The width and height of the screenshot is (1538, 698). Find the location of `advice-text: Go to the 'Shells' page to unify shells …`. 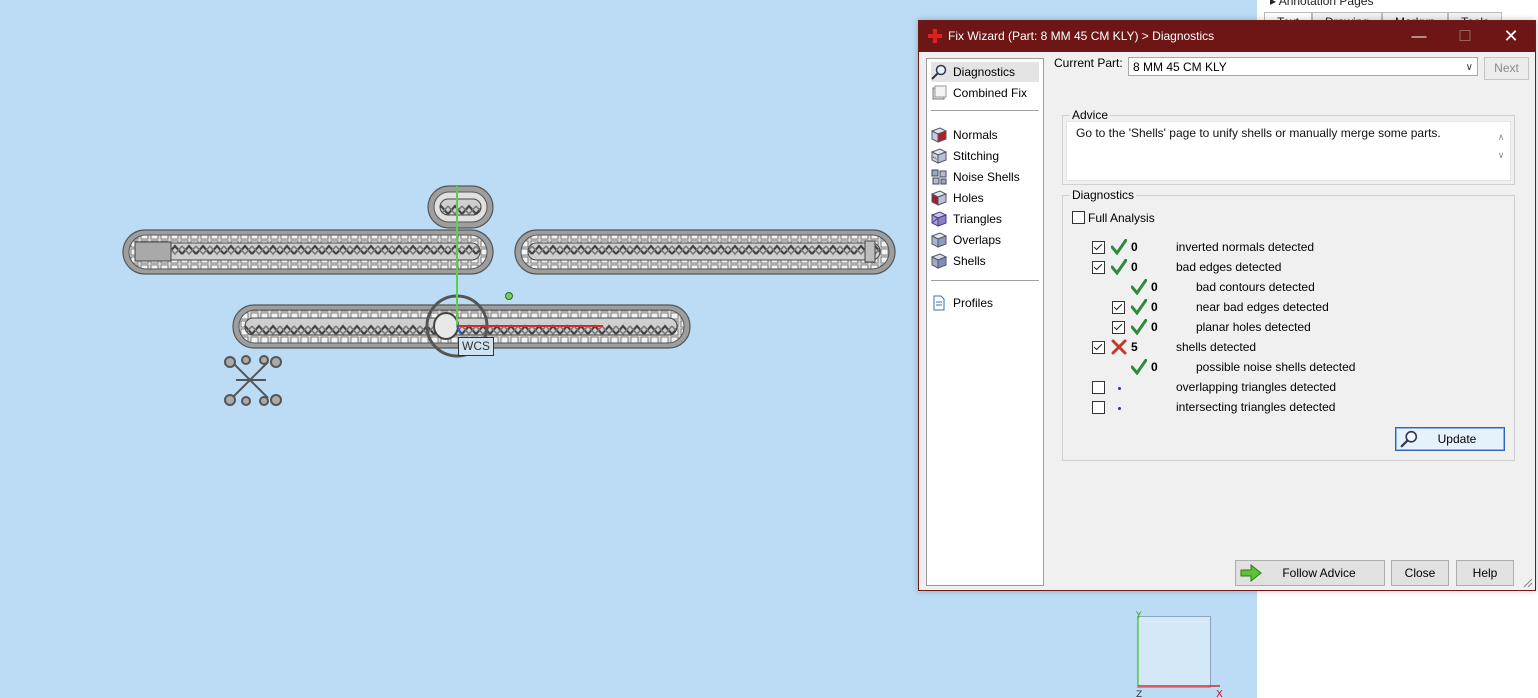

advice-text: Go to the 'Shells' page to unify shells … is located at coordinates (1258, 133).